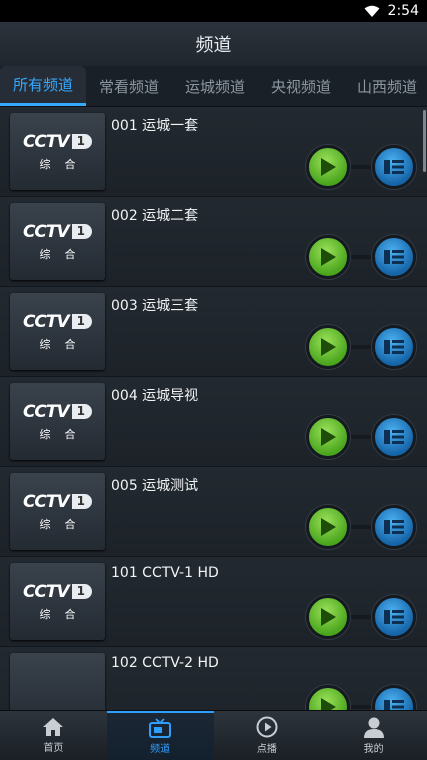 The height and width of the screenshot is (760, 427). I want to click on channel-name: 003 运城三套, so click(155, 306).